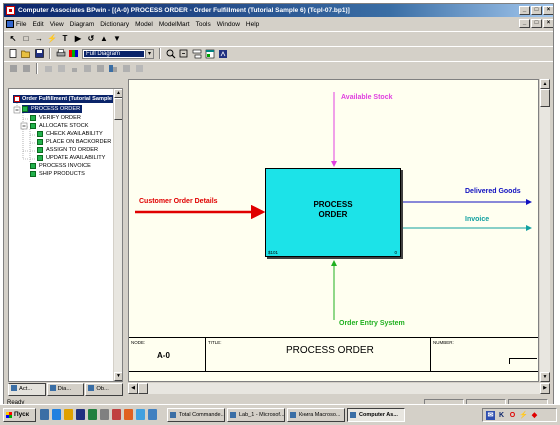 The image size is (560, 425). What do you see at coordinates (37, 24) in the screenshot?
I see `menu-edit: Edit` at bounding box center [37, 24].